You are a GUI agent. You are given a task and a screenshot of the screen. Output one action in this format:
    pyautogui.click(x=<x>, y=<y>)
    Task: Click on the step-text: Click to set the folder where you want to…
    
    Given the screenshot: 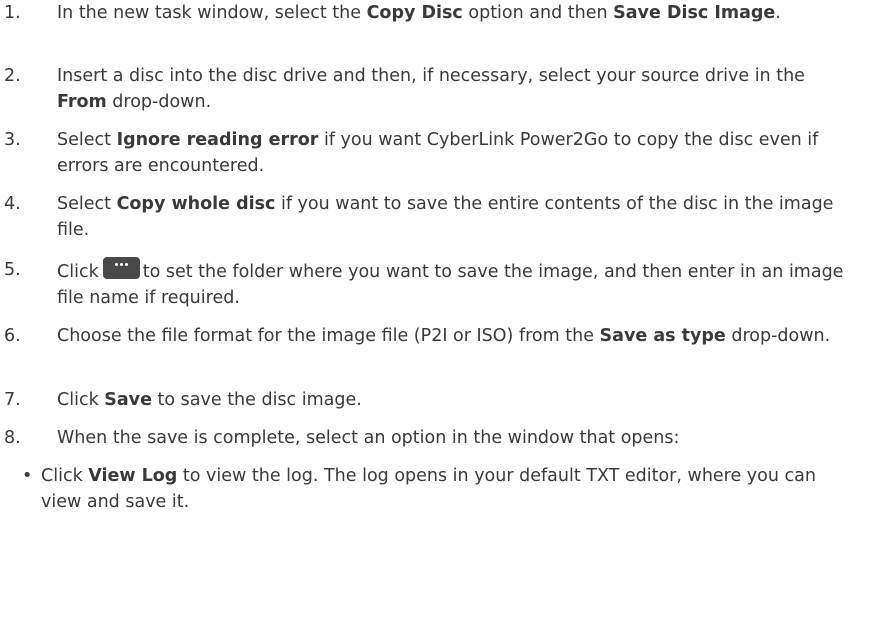 What is the action you would take?
    pyautogui.click(x=452, y=284)
    